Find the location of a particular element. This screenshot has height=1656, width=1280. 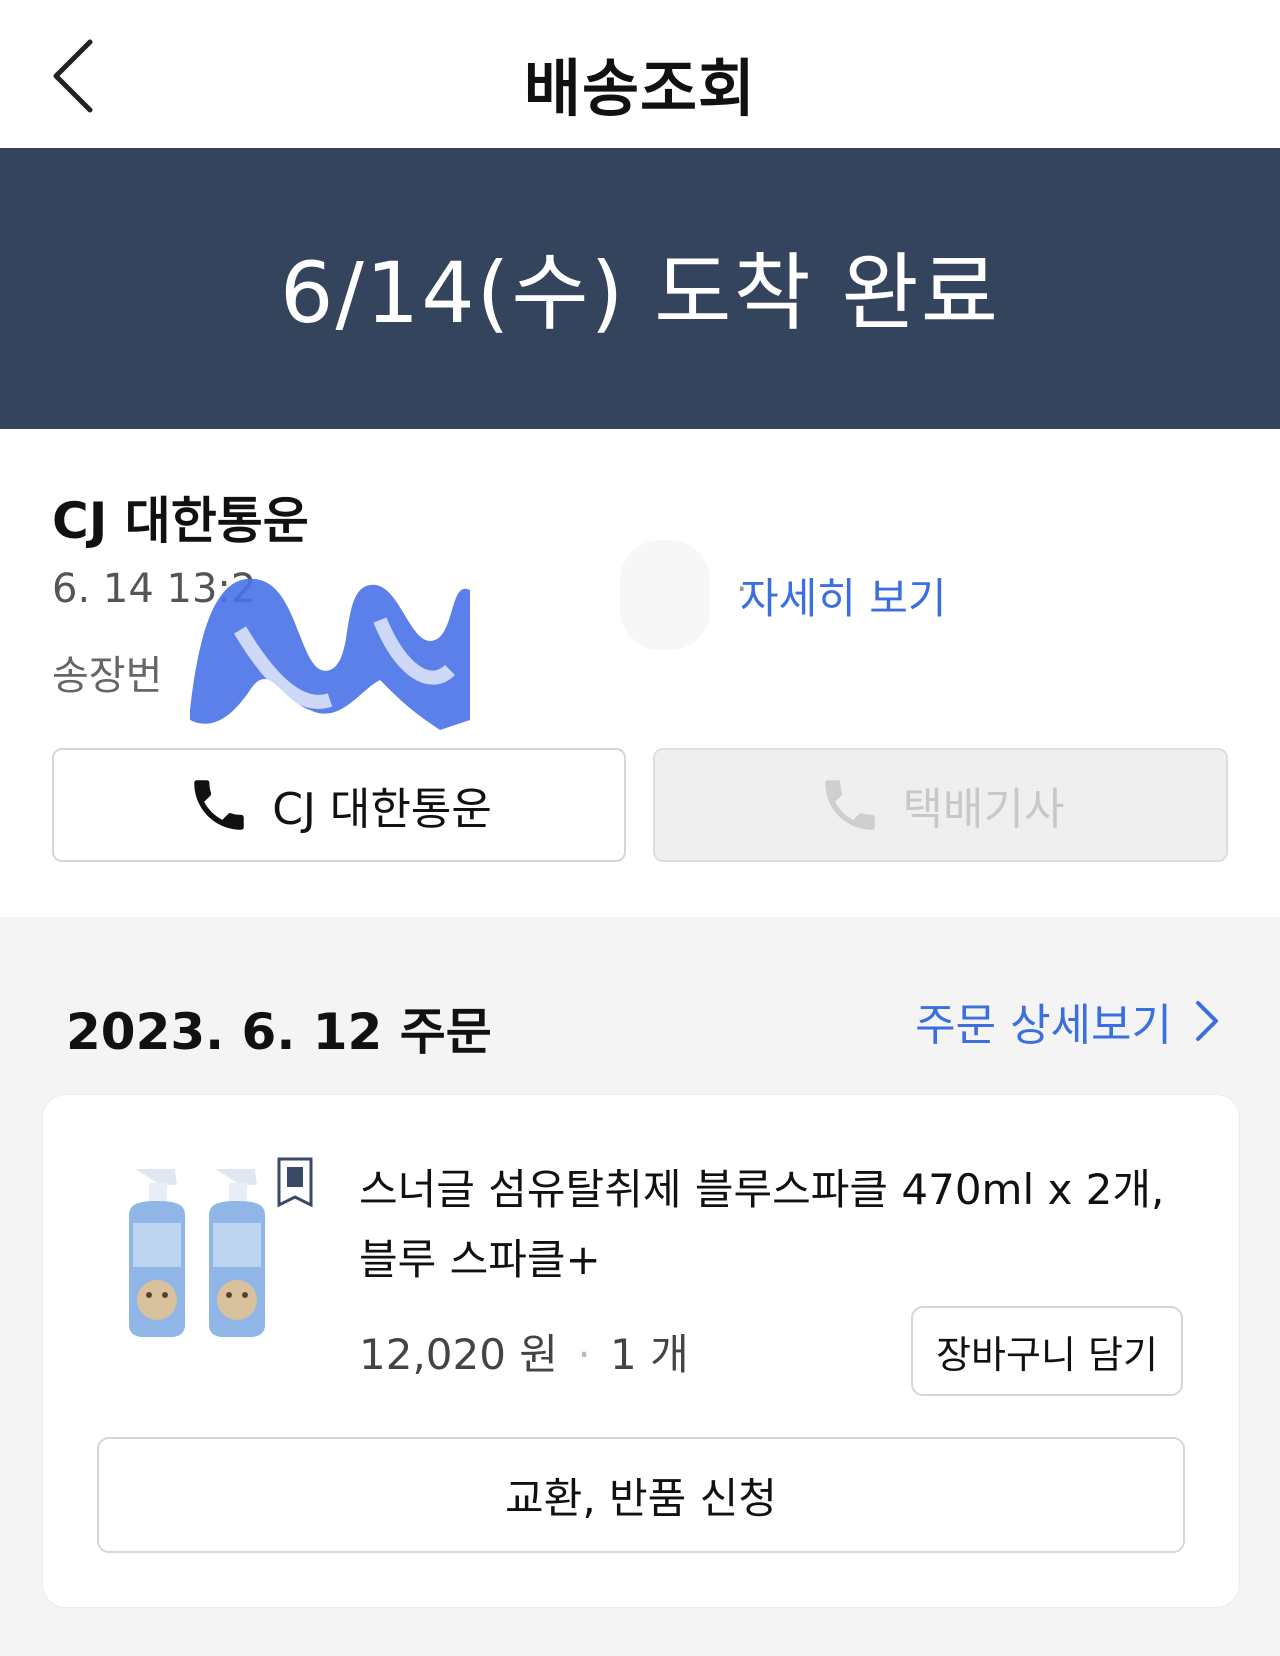

add-to-cart-button: 장바구니 담기 is located at coordinates (1047, 1351).